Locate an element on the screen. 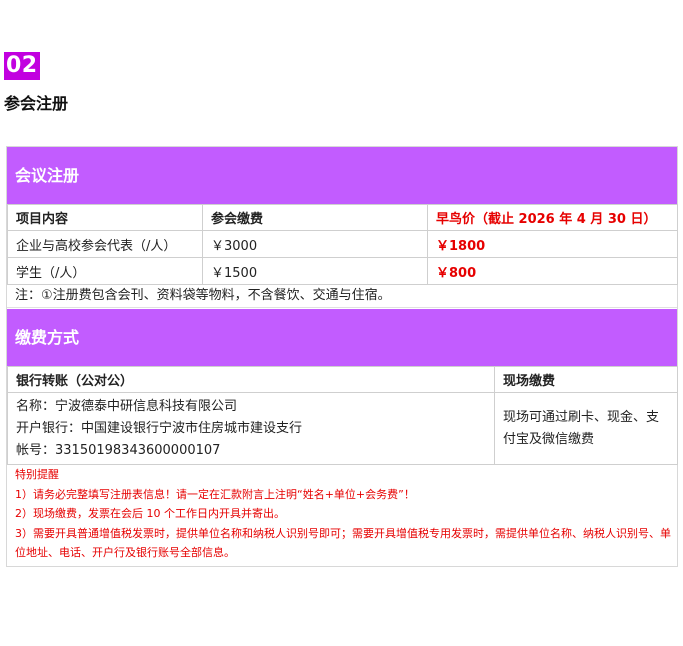 This screenshot has height=646, width=683. row-item: 学生（/人） is located at coordinates (105, 271).